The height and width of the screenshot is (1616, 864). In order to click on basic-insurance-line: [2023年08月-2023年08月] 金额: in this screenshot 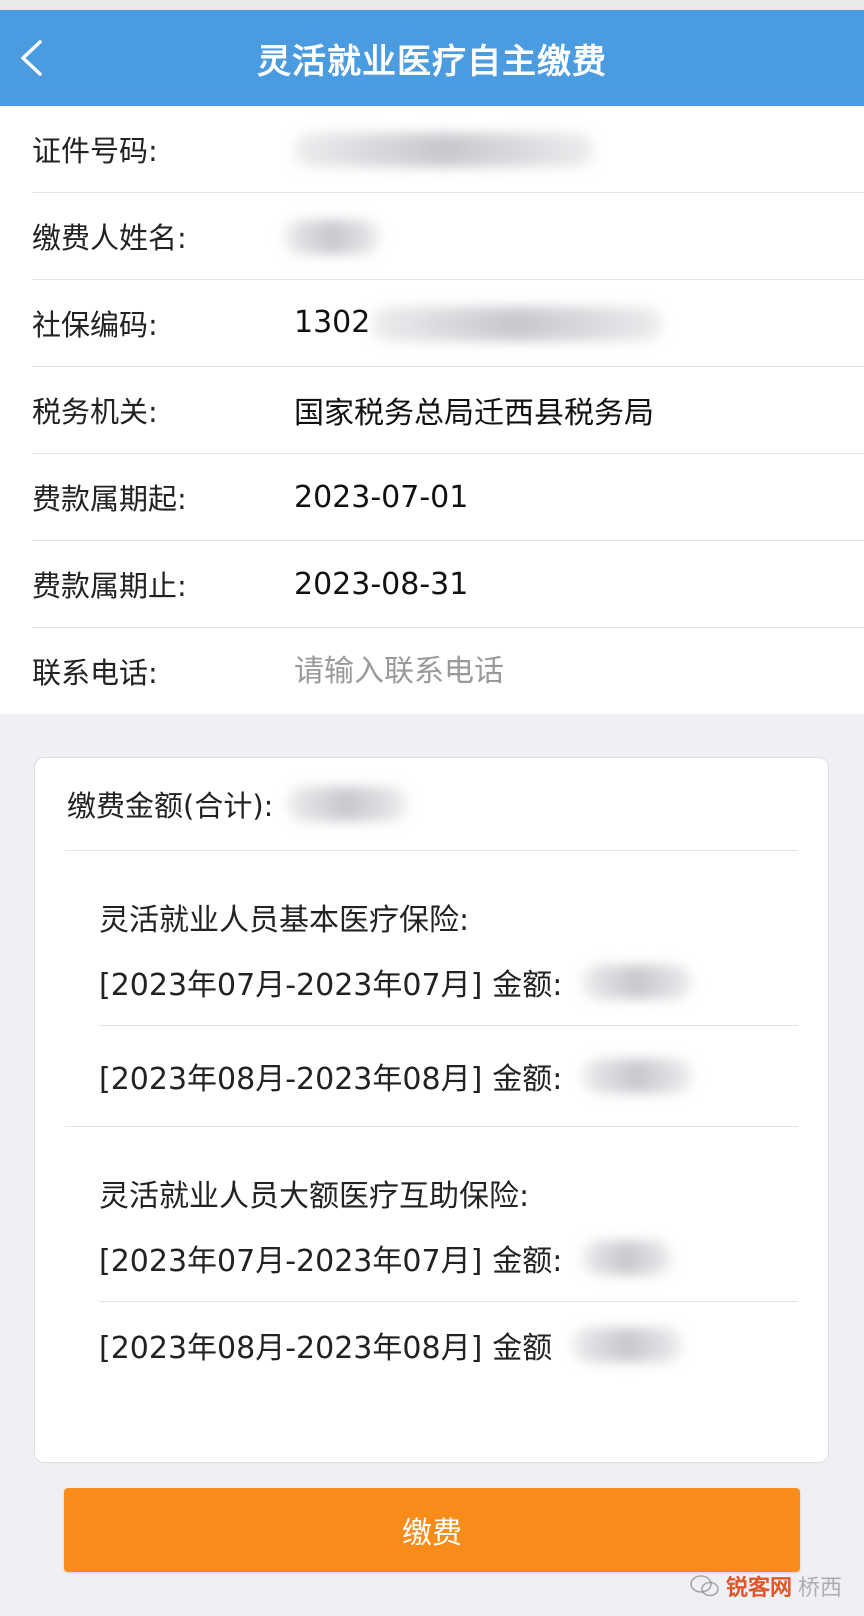, I will do `click(448, 1076)`.